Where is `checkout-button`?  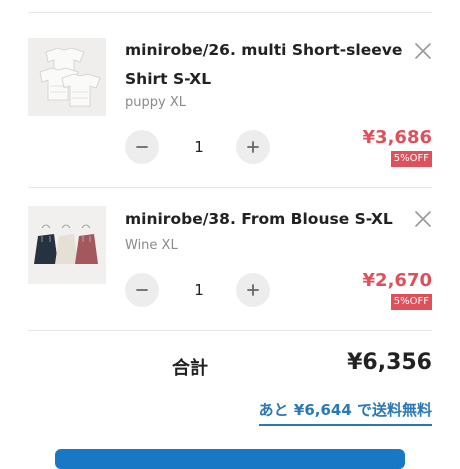 checkout-button is located at coordinates (230, 459).